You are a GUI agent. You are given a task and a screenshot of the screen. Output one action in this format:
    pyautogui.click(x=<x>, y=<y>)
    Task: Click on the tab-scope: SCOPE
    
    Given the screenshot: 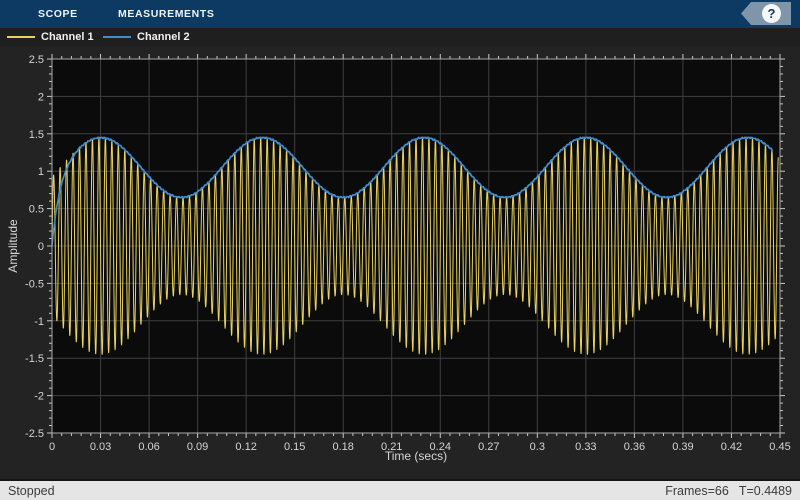 What is the action you would take?
    pyautogui.click(x=58, y=14)
    